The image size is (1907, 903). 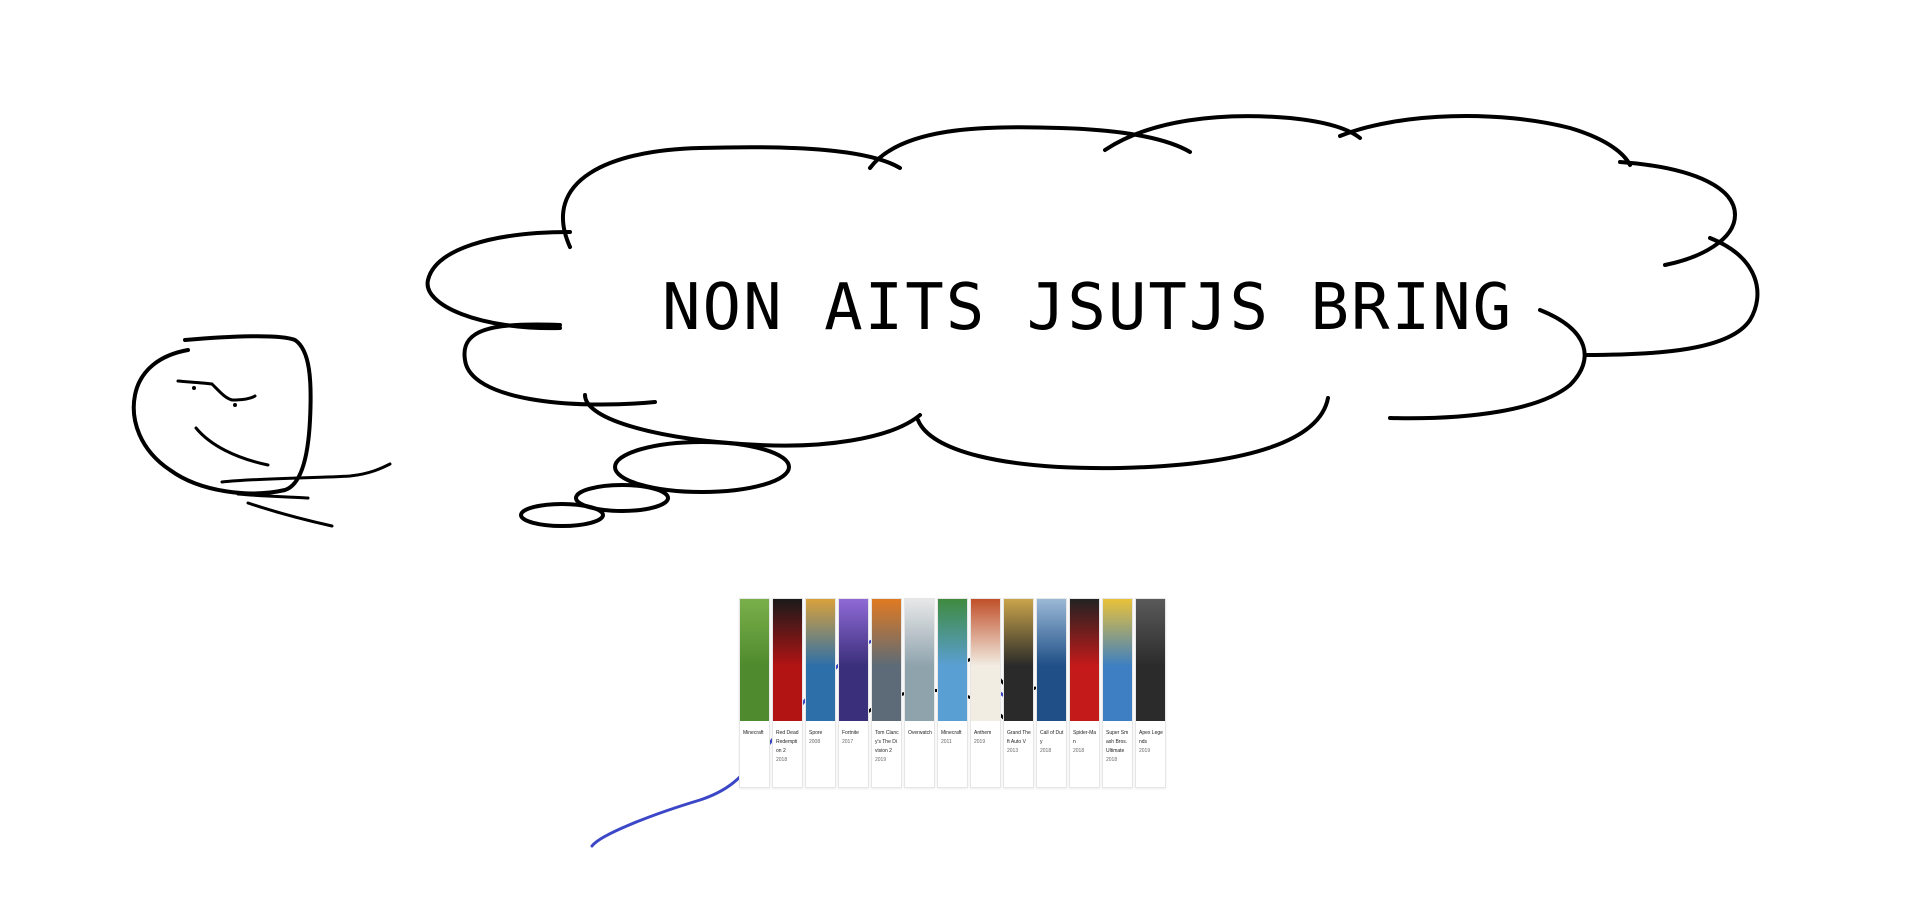 What do you see at coordinates (952, 660) in the screenshot?
I see `minecraft-story-cover` at bounding box center [952, 660].